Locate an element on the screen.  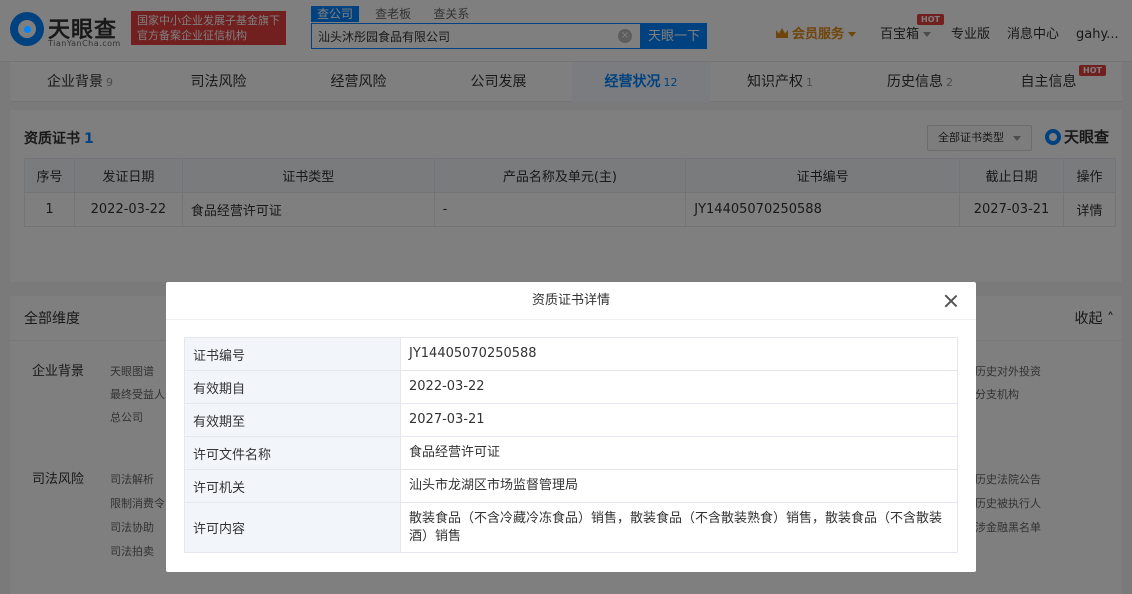
detail-value: JY14405070250588 is located at coordinates (679, 354).